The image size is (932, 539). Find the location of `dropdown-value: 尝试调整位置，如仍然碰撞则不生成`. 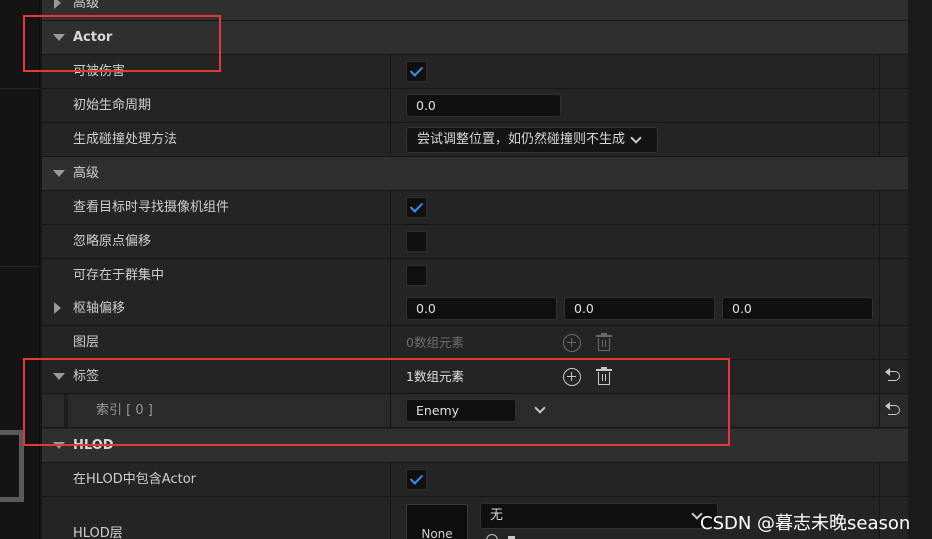

dropdown-value: 尝试调整位置，如仍然碰撞则不生成 is located at coordinates (521, 139).